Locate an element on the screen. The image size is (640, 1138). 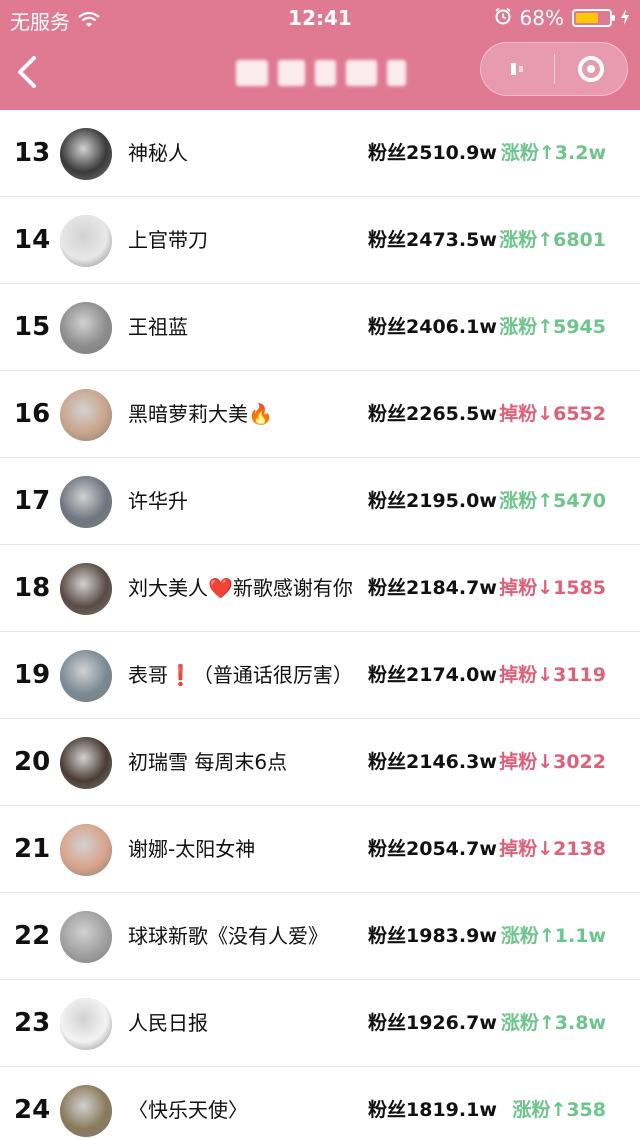
more-icon is located at coordinates (517, 69).